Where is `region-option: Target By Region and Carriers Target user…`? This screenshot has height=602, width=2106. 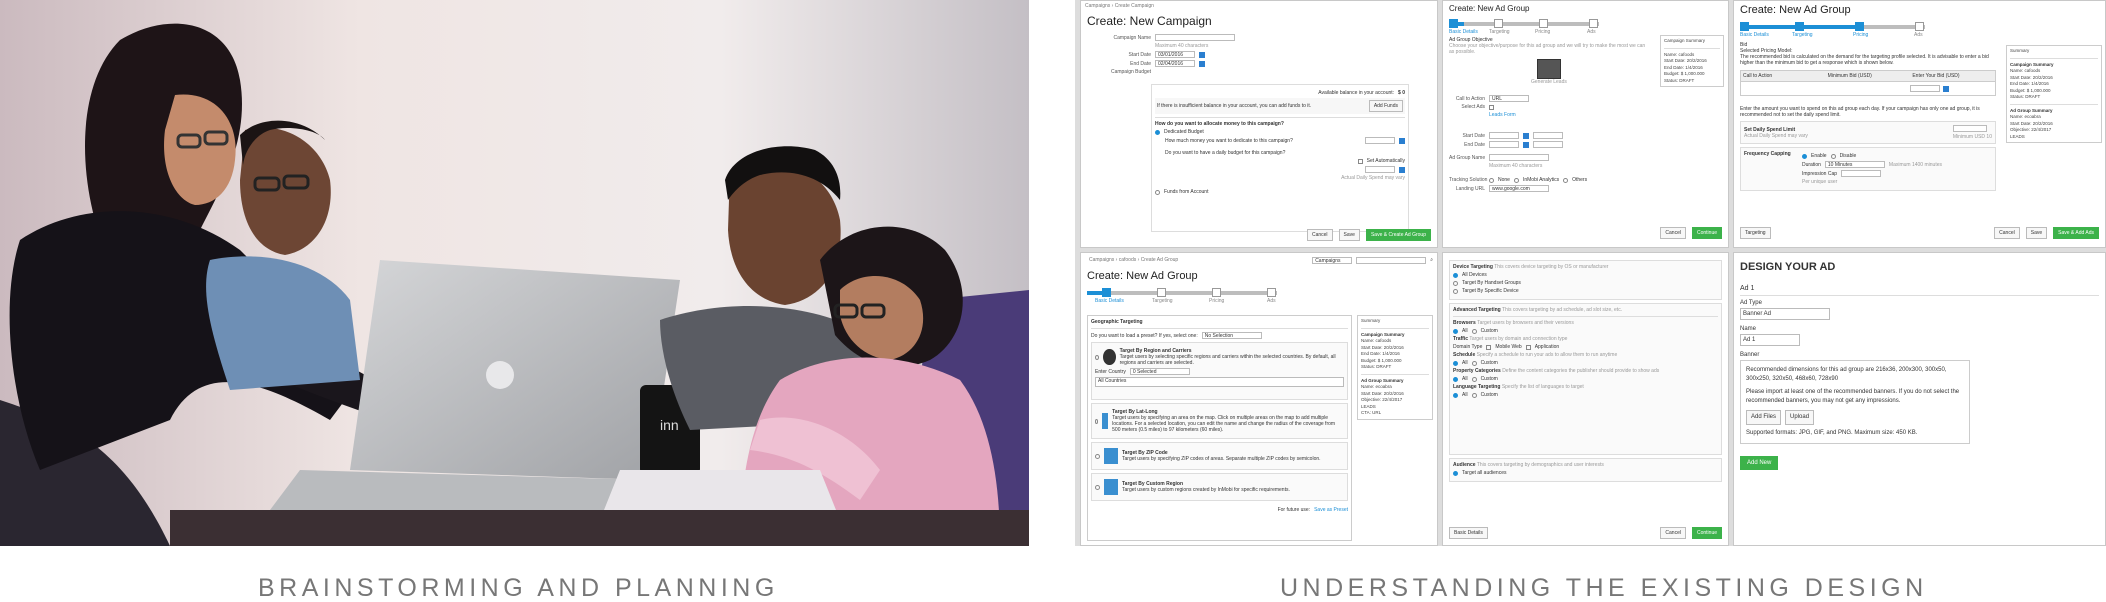 region-option: Target By Region and Carriers Target user… is located at coordinates (1219, 371).